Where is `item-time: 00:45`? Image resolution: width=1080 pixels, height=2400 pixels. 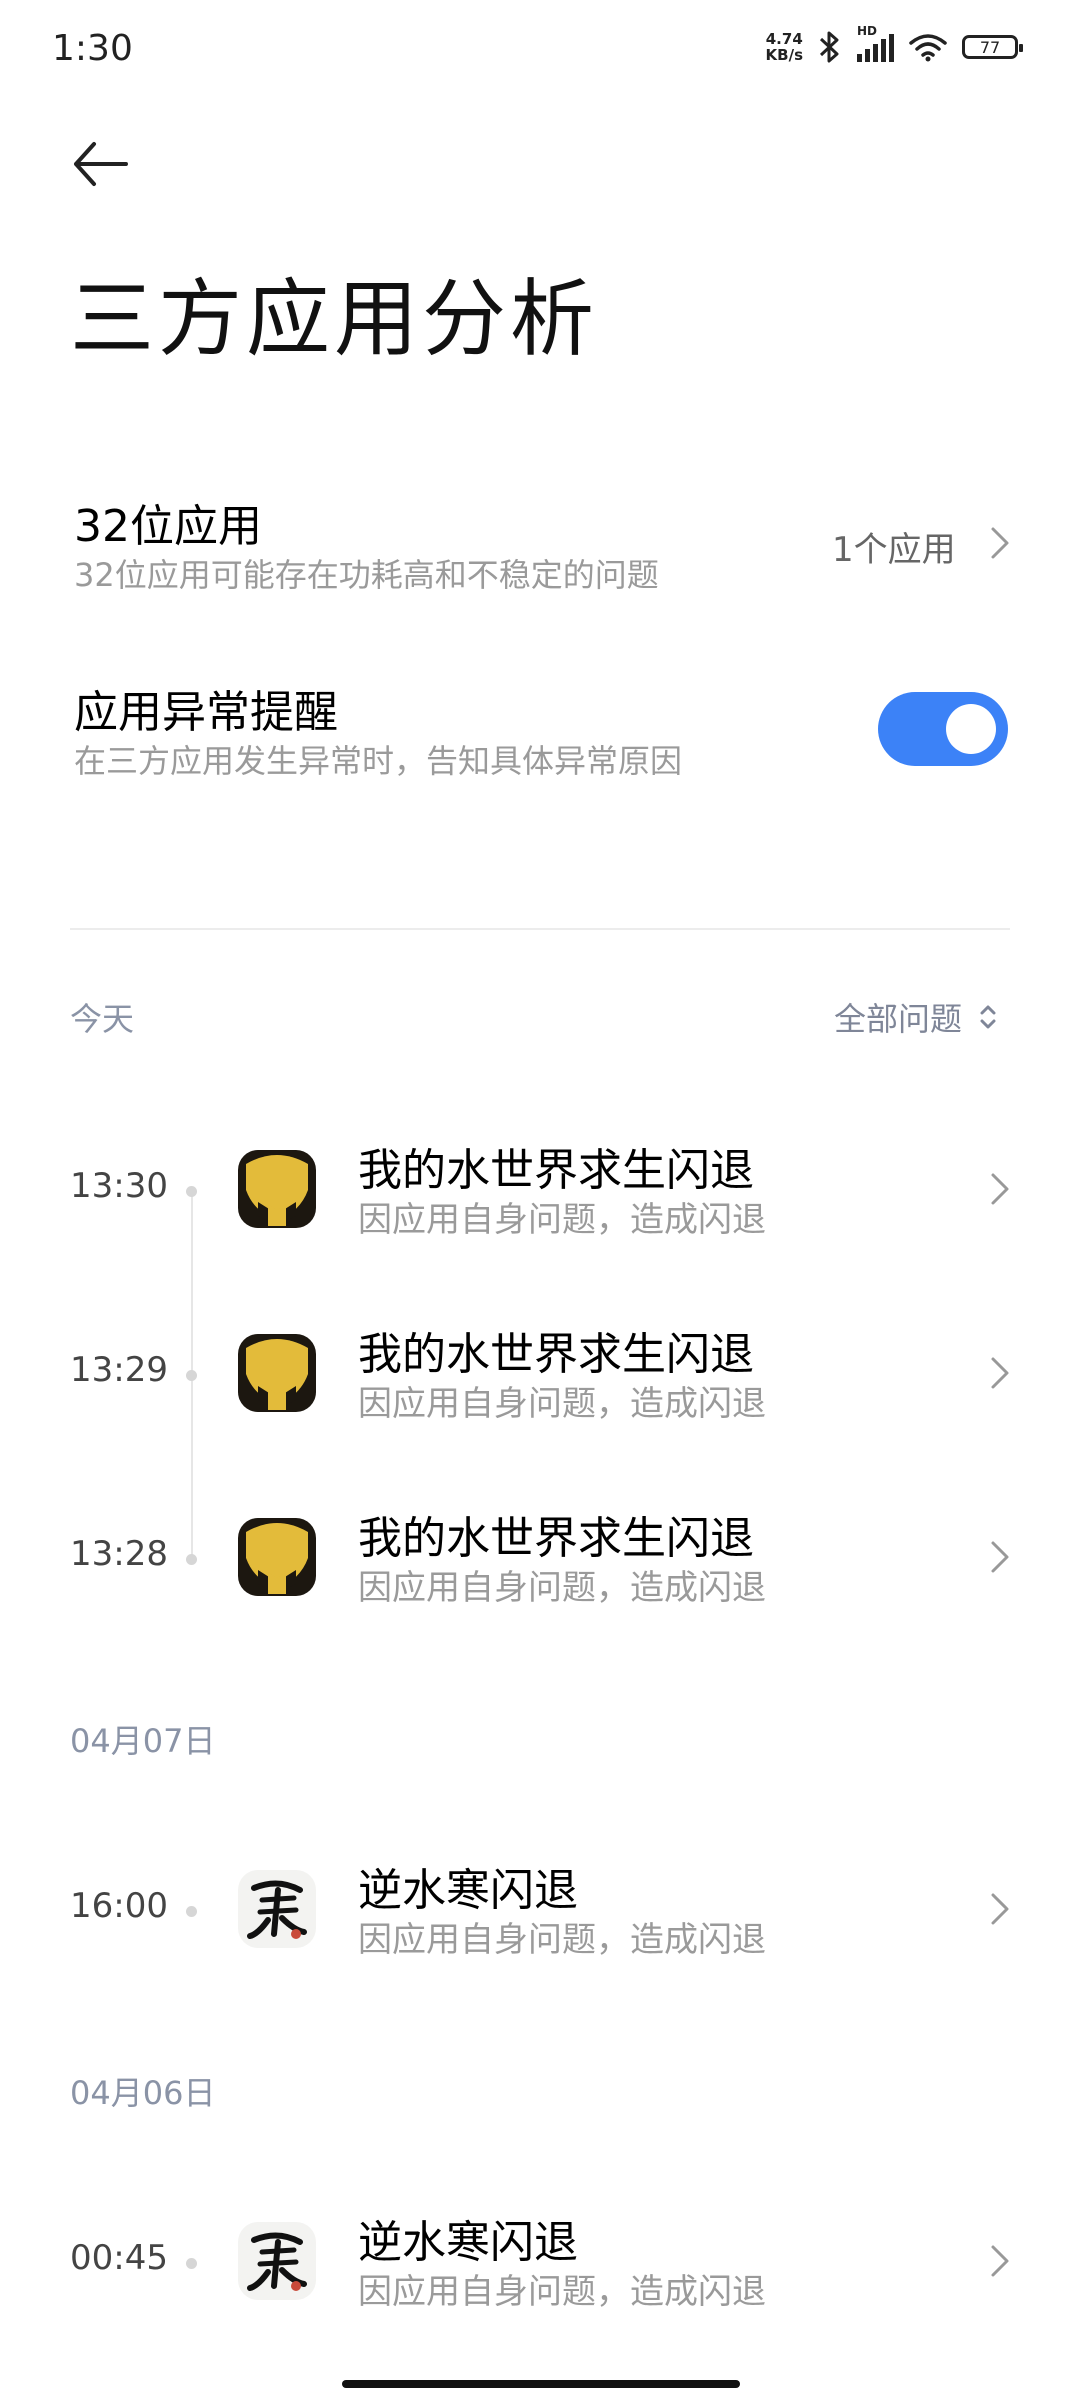
item-time: 00:45 is located at coordinates (119, 2258).